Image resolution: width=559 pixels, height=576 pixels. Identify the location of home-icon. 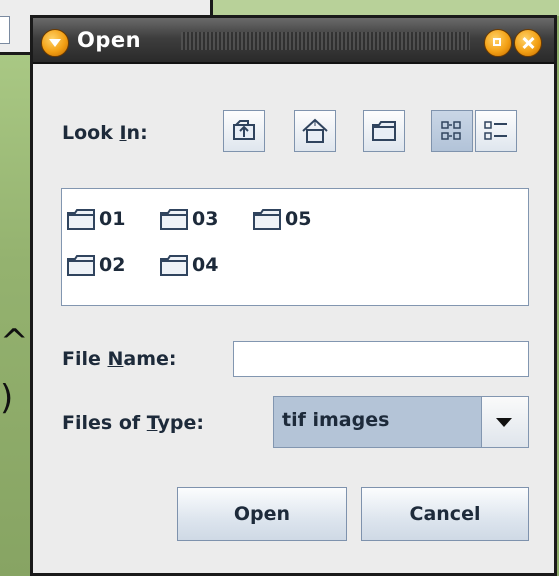
(315, 130).